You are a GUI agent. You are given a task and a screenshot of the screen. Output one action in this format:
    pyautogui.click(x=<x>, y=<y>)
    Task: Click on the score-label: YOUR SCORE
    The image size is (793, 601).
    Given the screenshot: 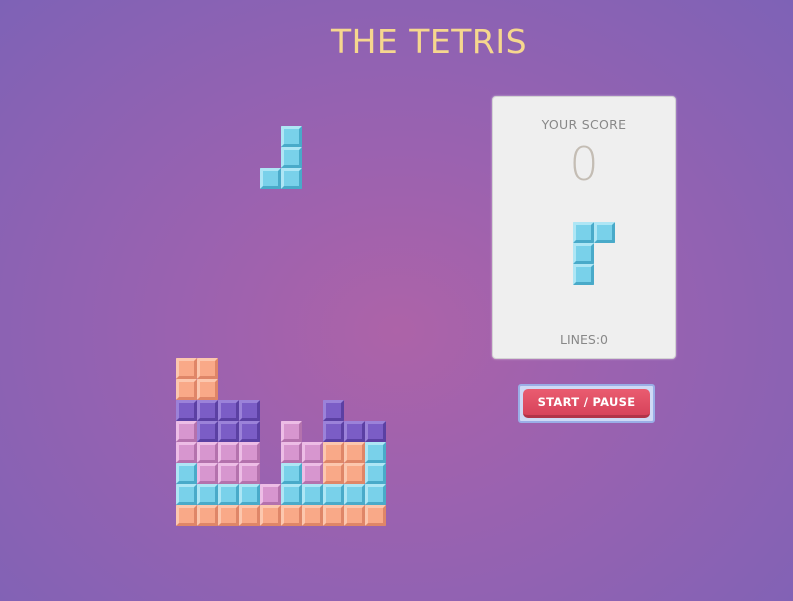 What is the action you would take?
    pyautogui.click(x=584, y=124)
    